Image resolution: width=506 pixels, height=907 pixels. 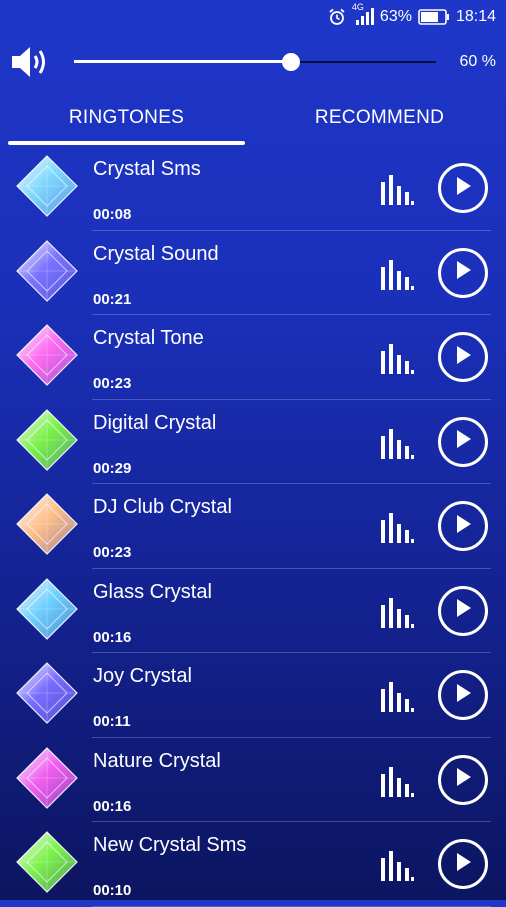 What do you see at coordinates (337, 17) in the screenshot?
I see `alarm-icon` at bounding box center [337, 17].